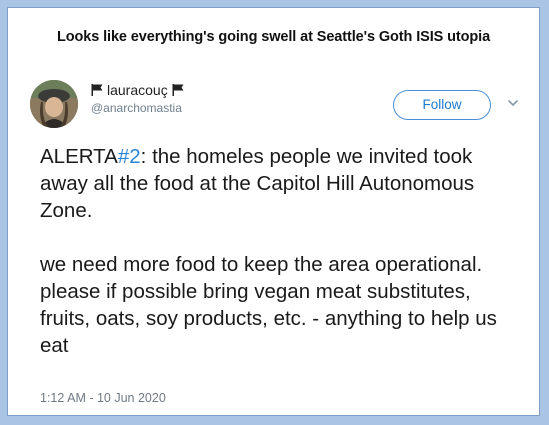  I want to click on tweet-text-prefix: ALERTA, so click(79, 156).